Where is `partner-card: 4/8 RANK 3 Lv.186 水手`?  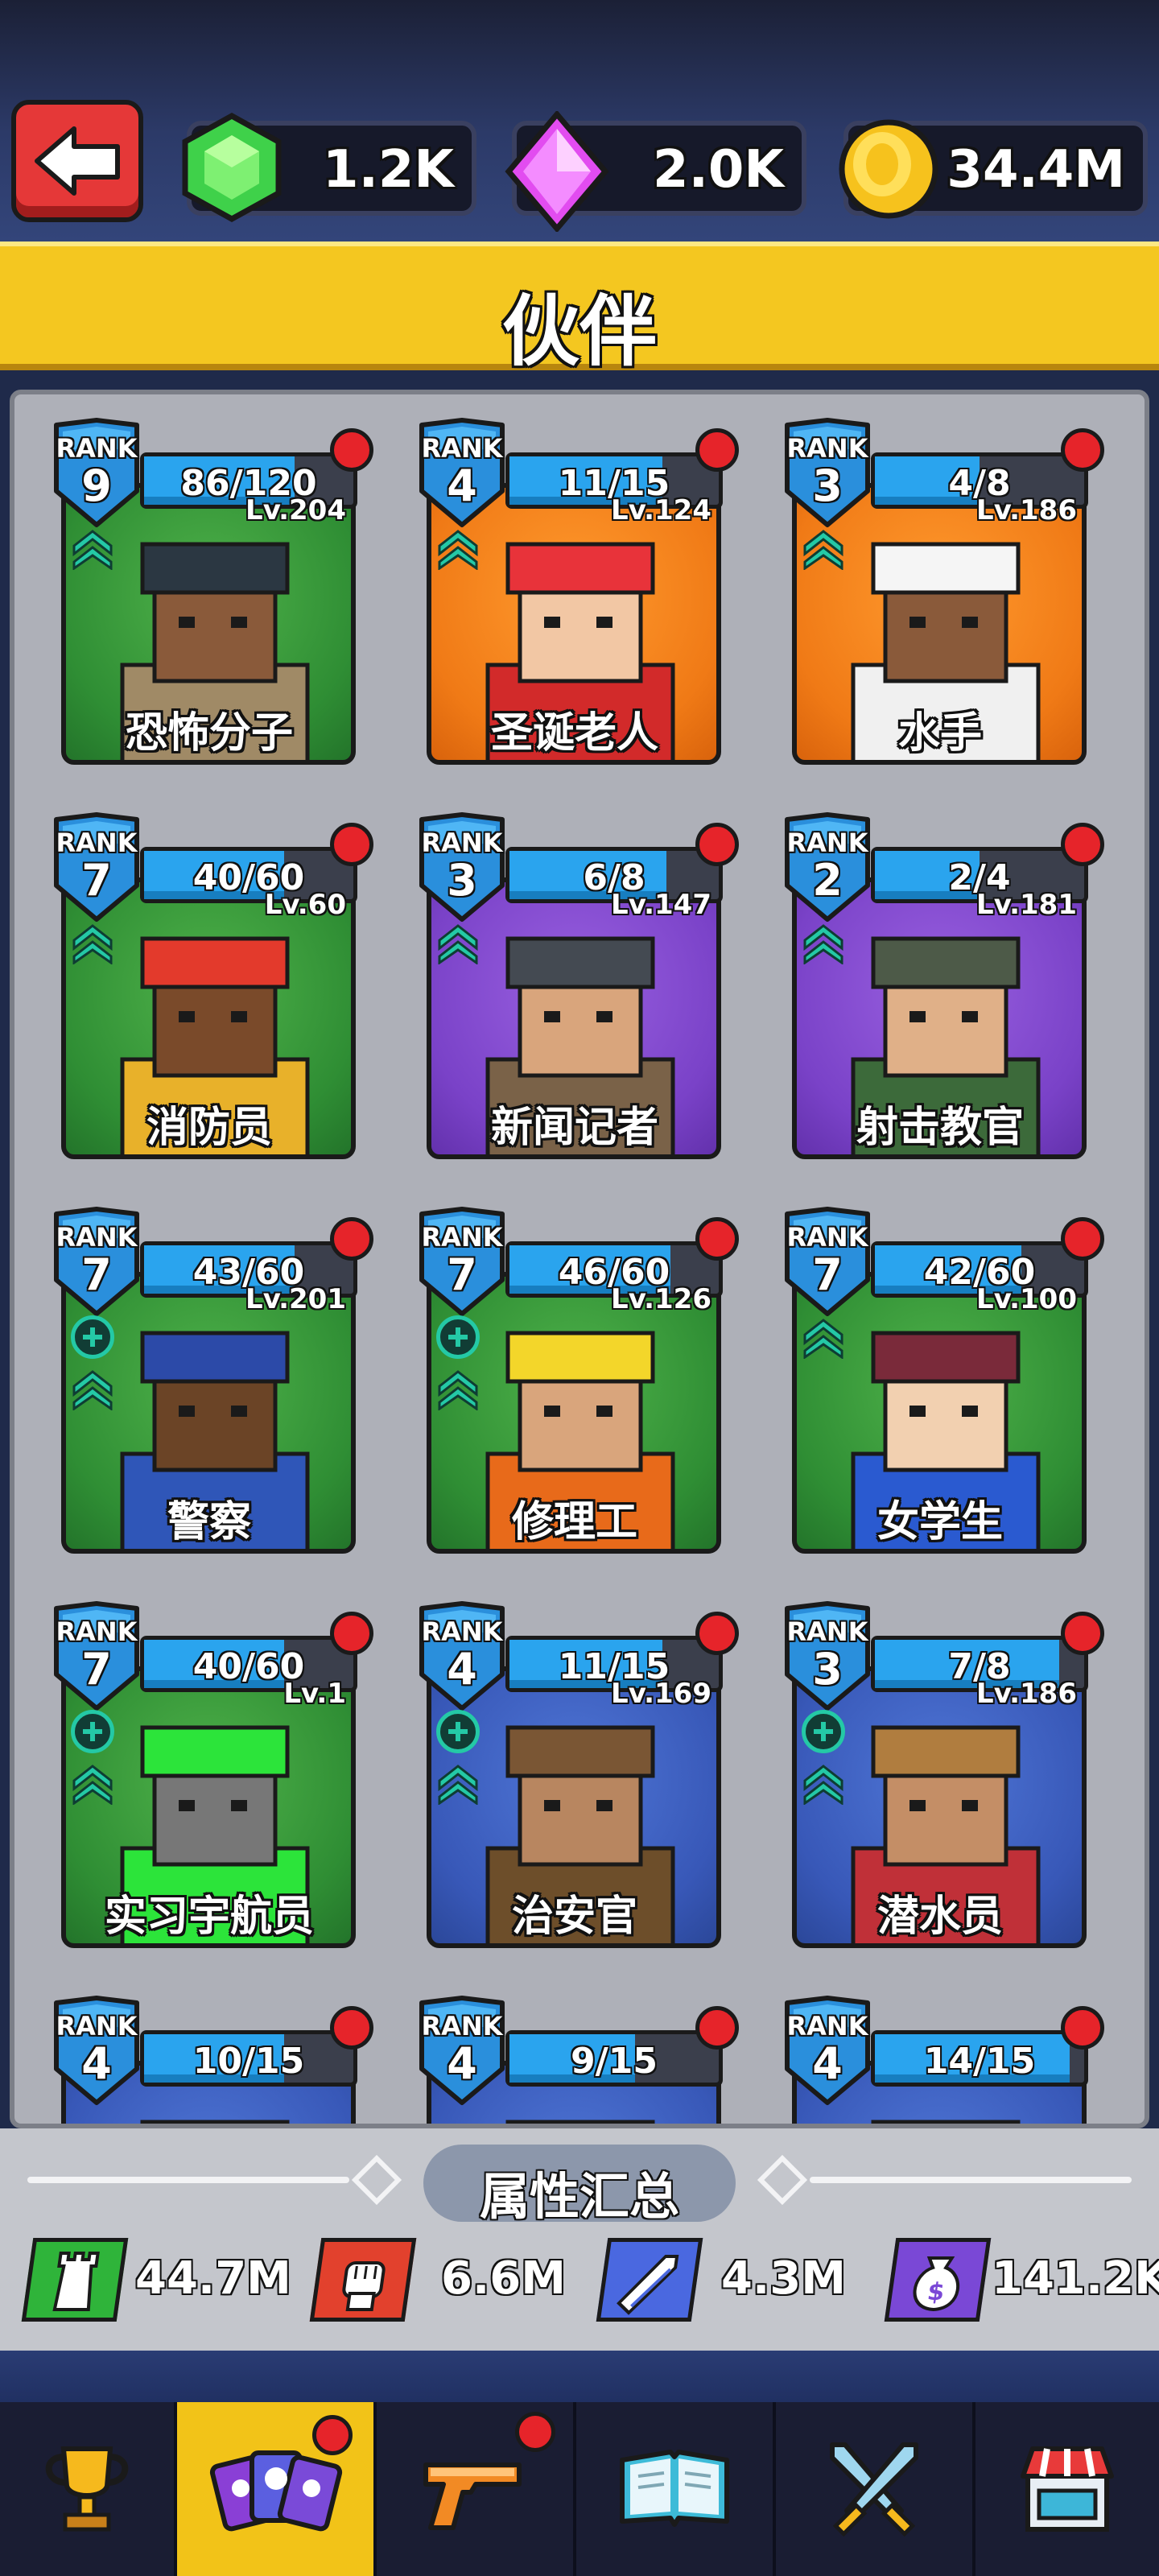
partner-card: 4/8 RANK 3 Lv.186 水手 is located at coordinates (943, 598).